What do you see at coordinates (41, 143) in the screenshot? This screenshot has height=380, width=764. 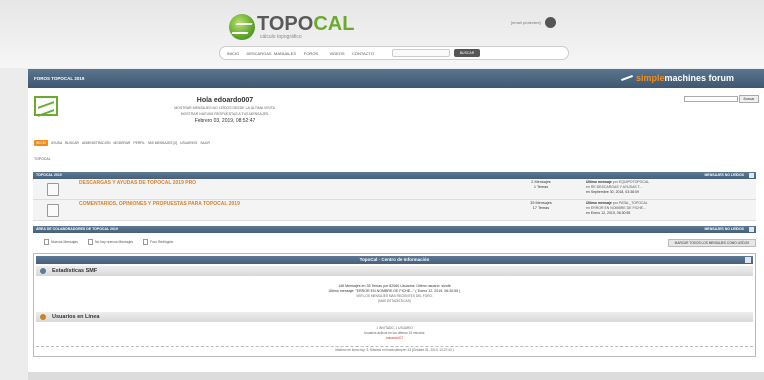 I see `menu-inicio: INICIO` at bounding box center [41, 143].